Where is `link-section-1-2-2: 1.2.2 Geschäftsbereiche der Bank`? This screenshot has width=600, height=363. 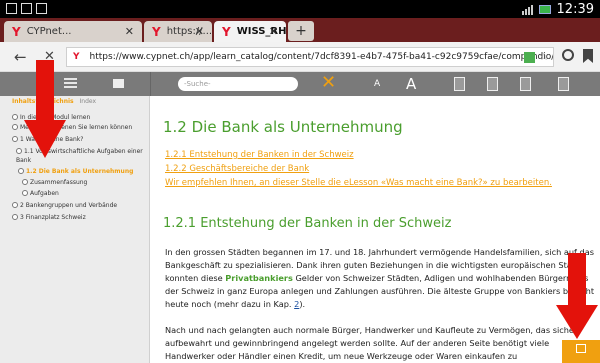
link-section-1-2-2: 1.2.2 Geschäftsbereiche der Bank is located at coordinates (237, 169).